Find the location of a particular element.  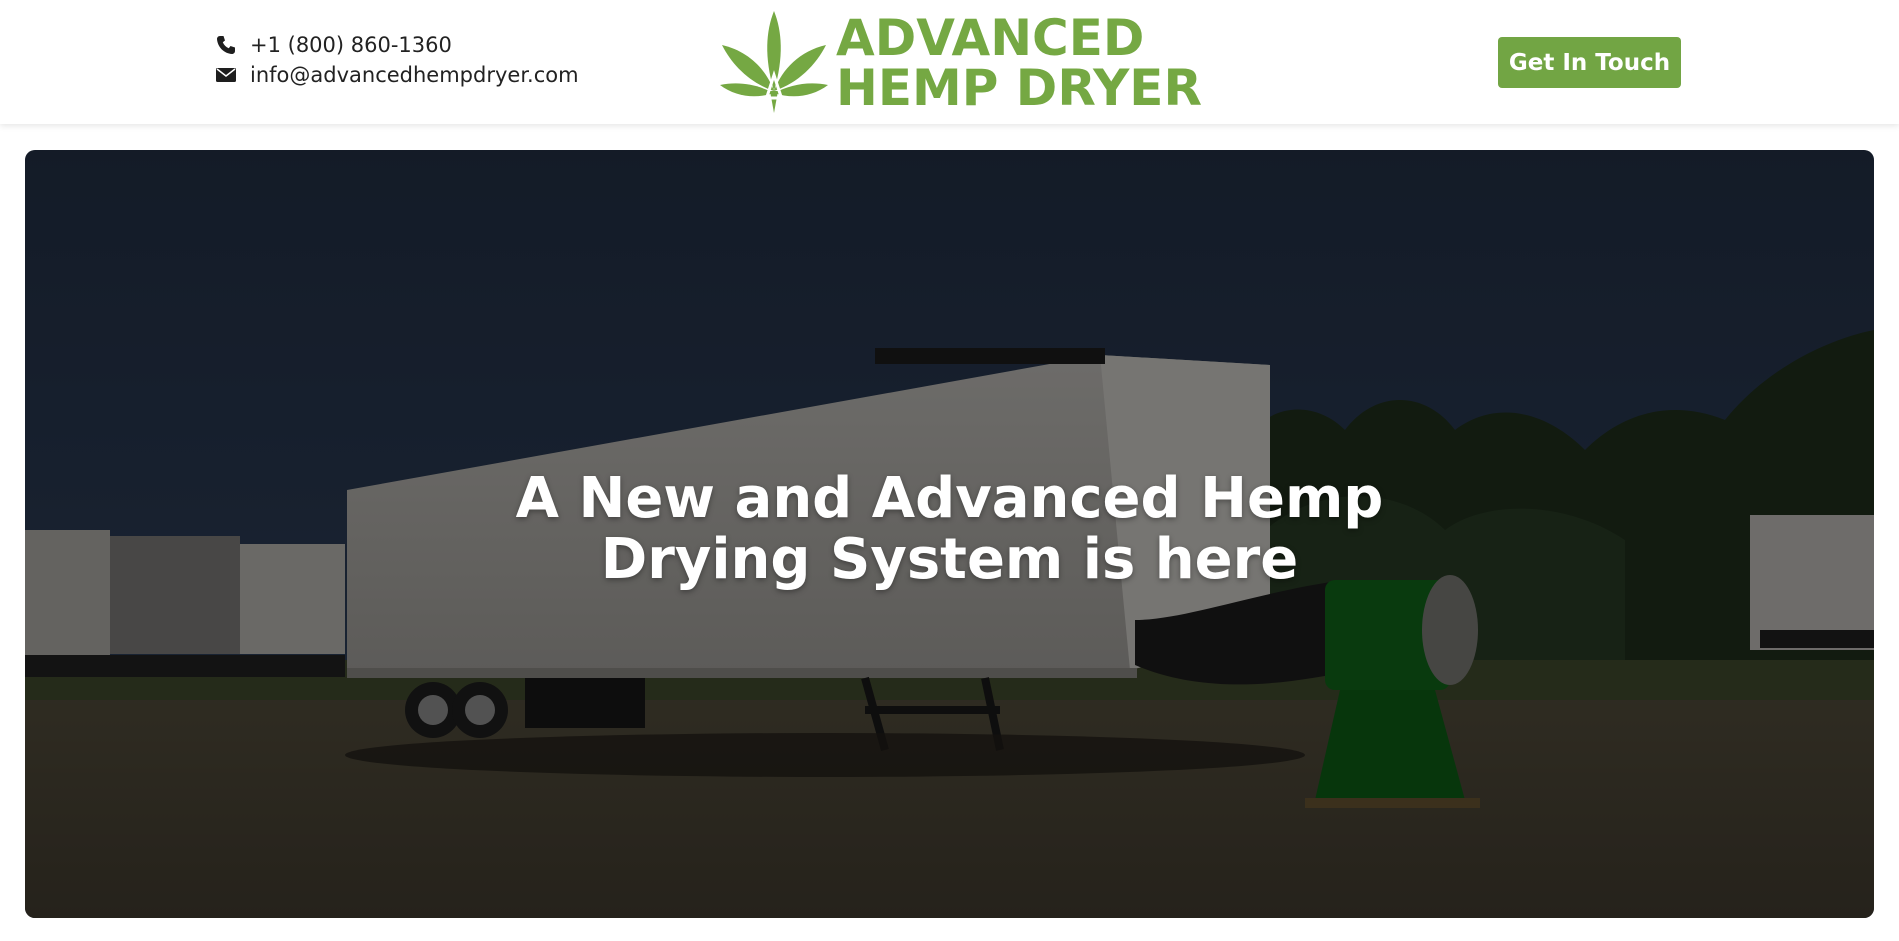

phone-icon is located at coordinates (233, 45).